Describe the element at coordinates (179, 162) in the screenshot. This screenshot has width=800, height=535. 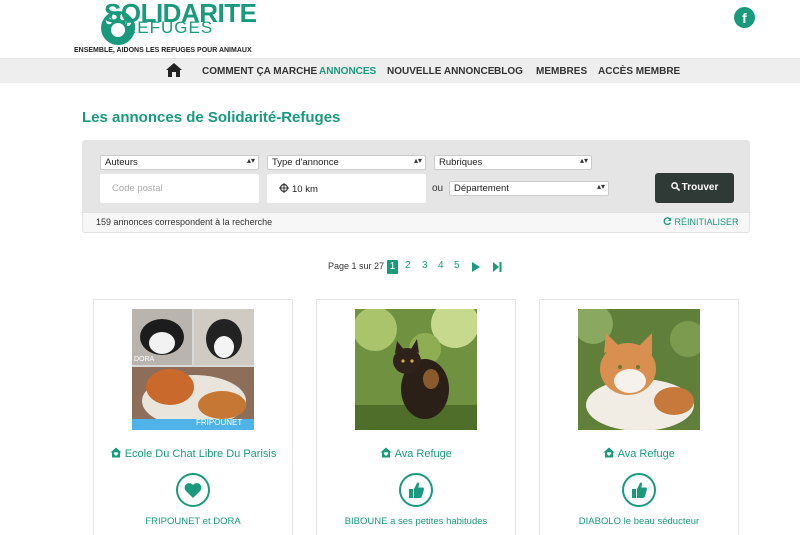
I see `auteurs-select: Auteurs ▴▾` at that location.